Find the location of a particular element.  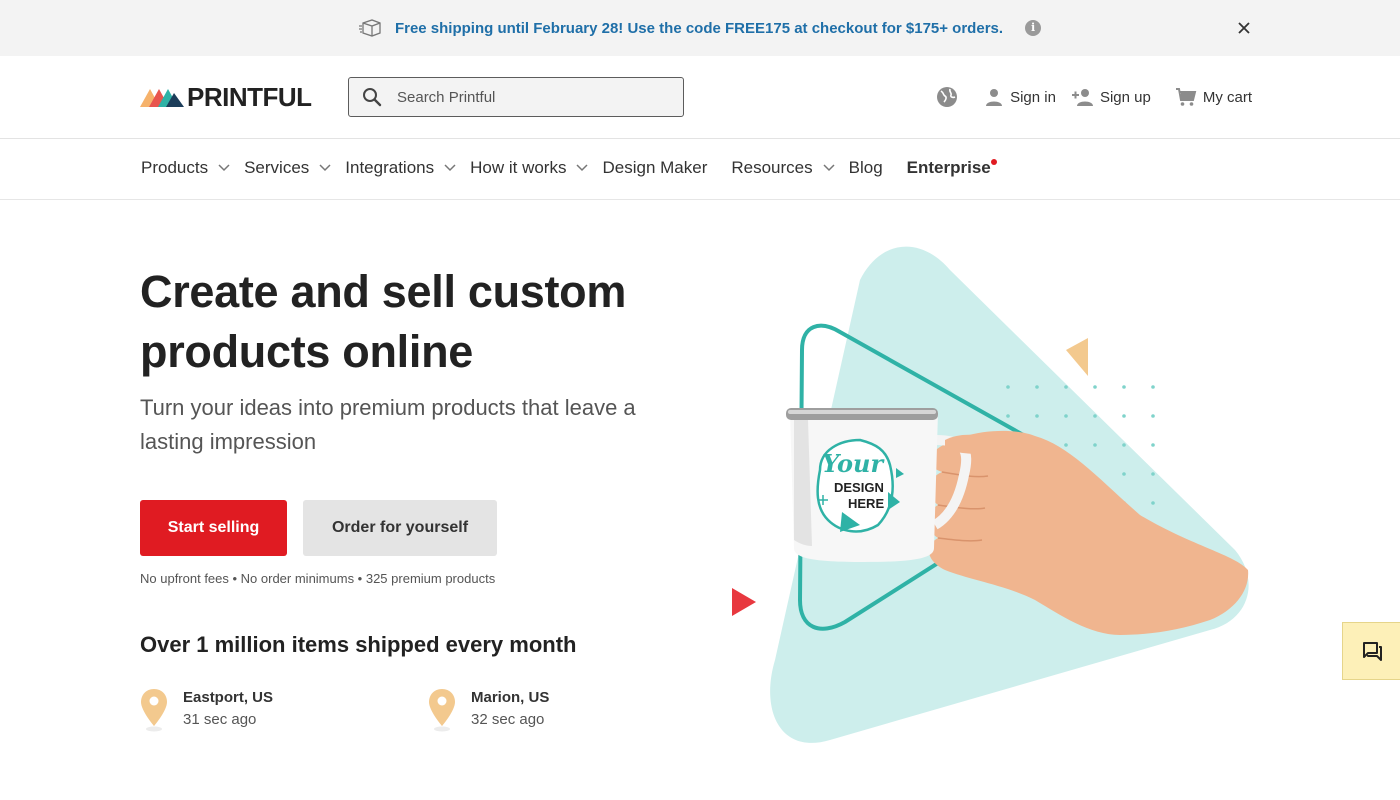

peach-triangle-shape is located at coordinates (1077, 357).